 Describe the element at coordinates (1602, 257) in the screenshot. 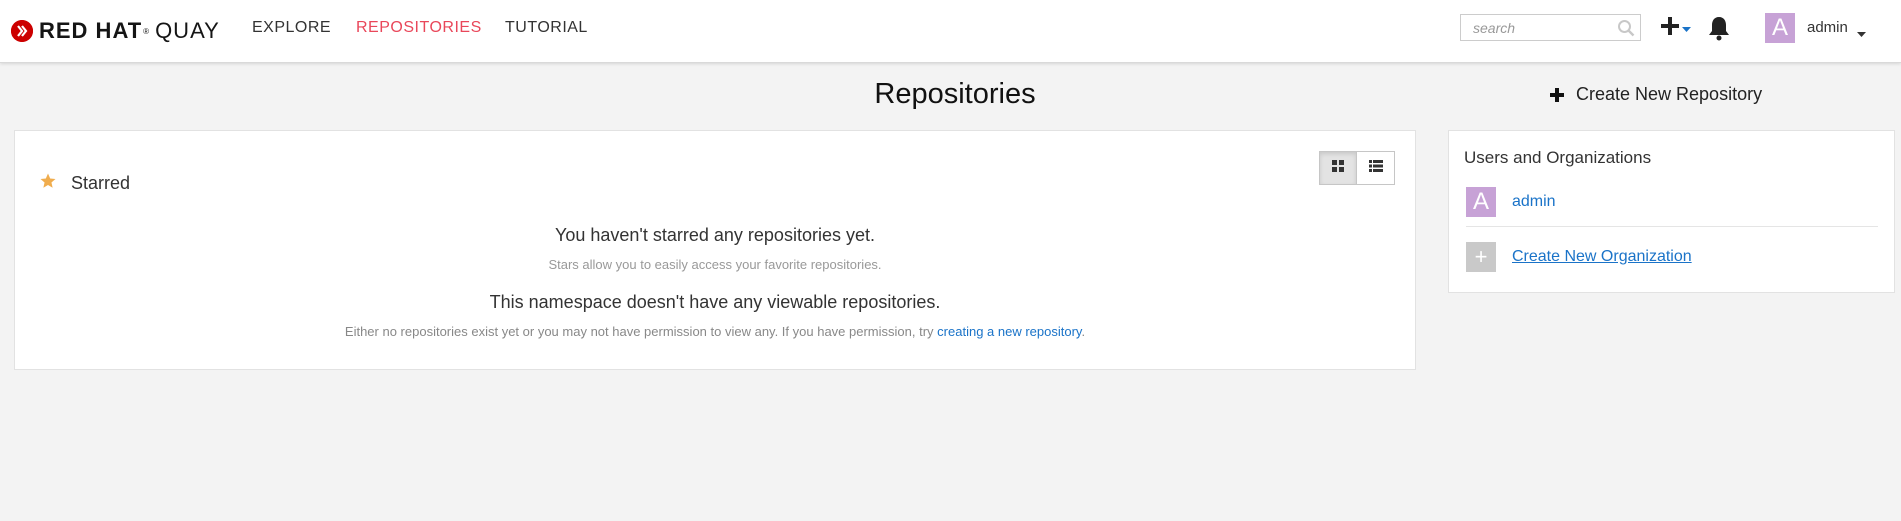

I see `create-new-organization-link: Create New Organization` at that location.